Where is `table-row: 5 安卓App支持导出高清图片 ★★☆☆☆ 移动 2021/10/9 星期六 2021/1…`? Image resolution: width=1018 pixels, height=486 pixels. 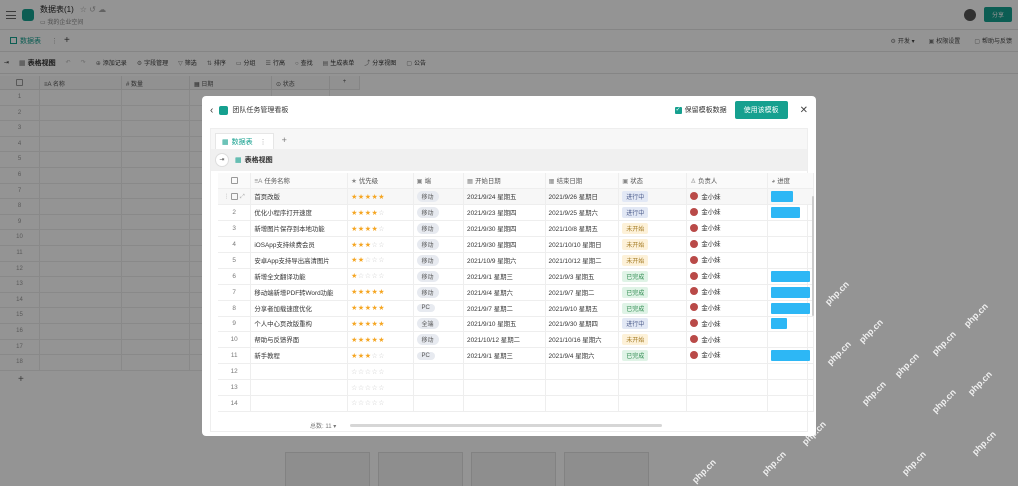 table-row: 5 安卓App支持导出高清图片 ★★☆☆☆ 移动 2021/10/9 星期六 2021/1… is located at coordinates (516, 260).